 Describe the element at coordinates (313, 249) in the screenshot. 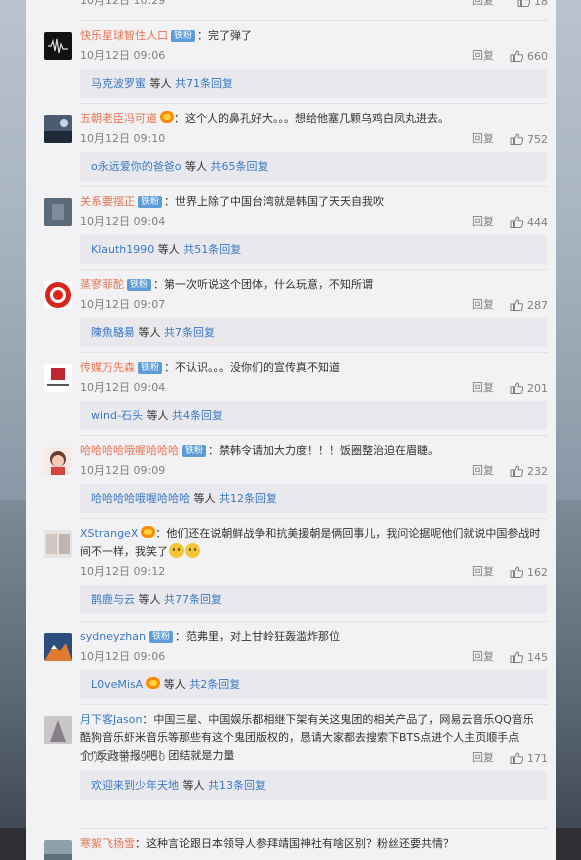

I see `sub-replies-box: Klauth1990 等人 共51条回复` at that location.